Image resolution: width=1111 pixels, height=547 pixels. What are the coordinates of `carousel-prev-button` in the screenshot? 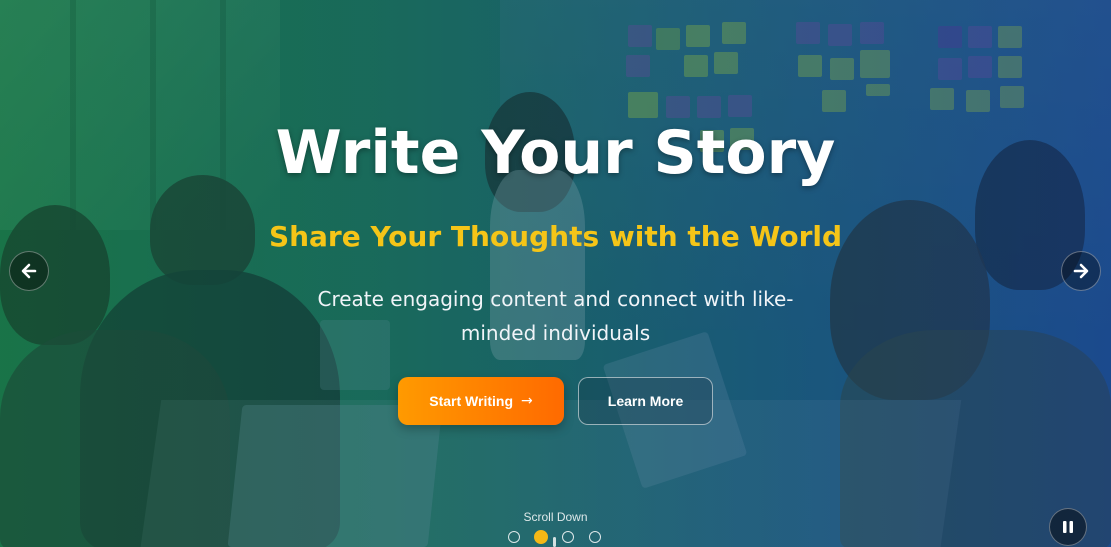 It's located at (29, 271).